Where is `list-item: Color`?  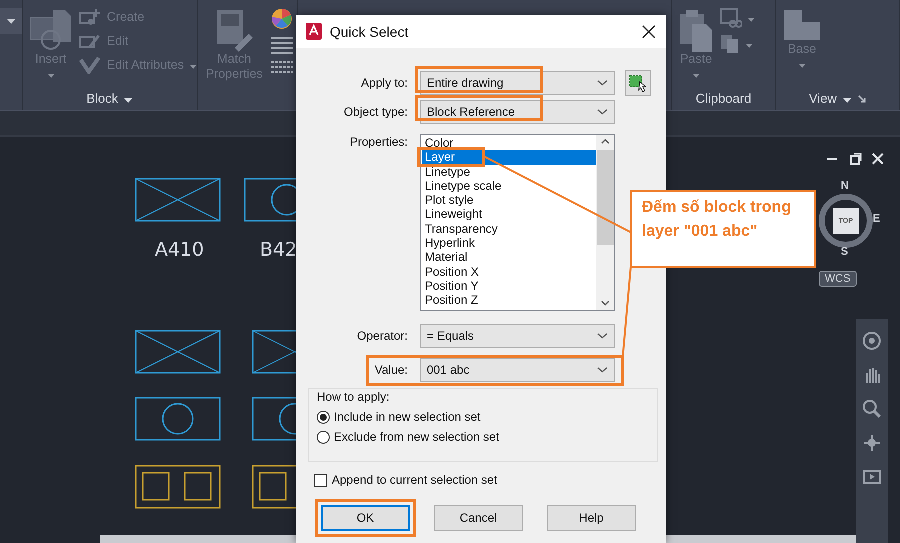
list-item: Color is located at coordinates (509, 143).